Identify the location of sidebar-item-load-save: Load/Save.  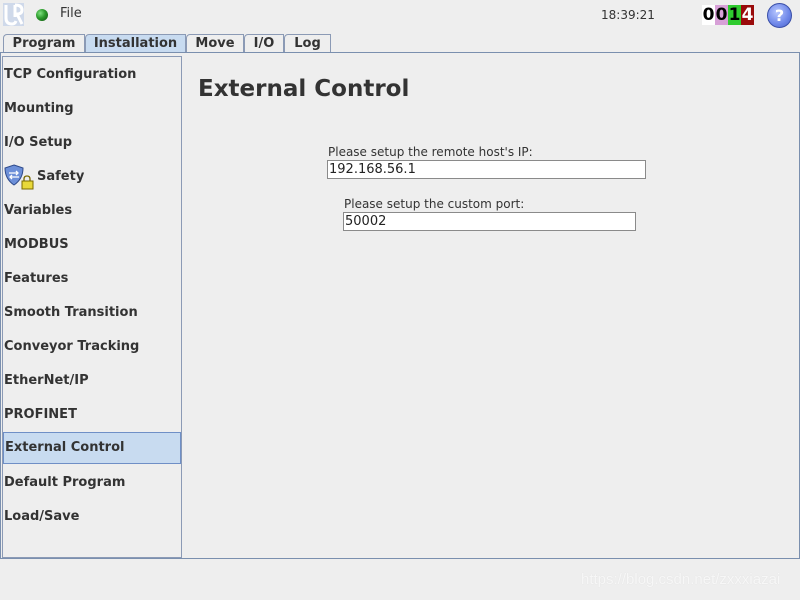
(91, 517).